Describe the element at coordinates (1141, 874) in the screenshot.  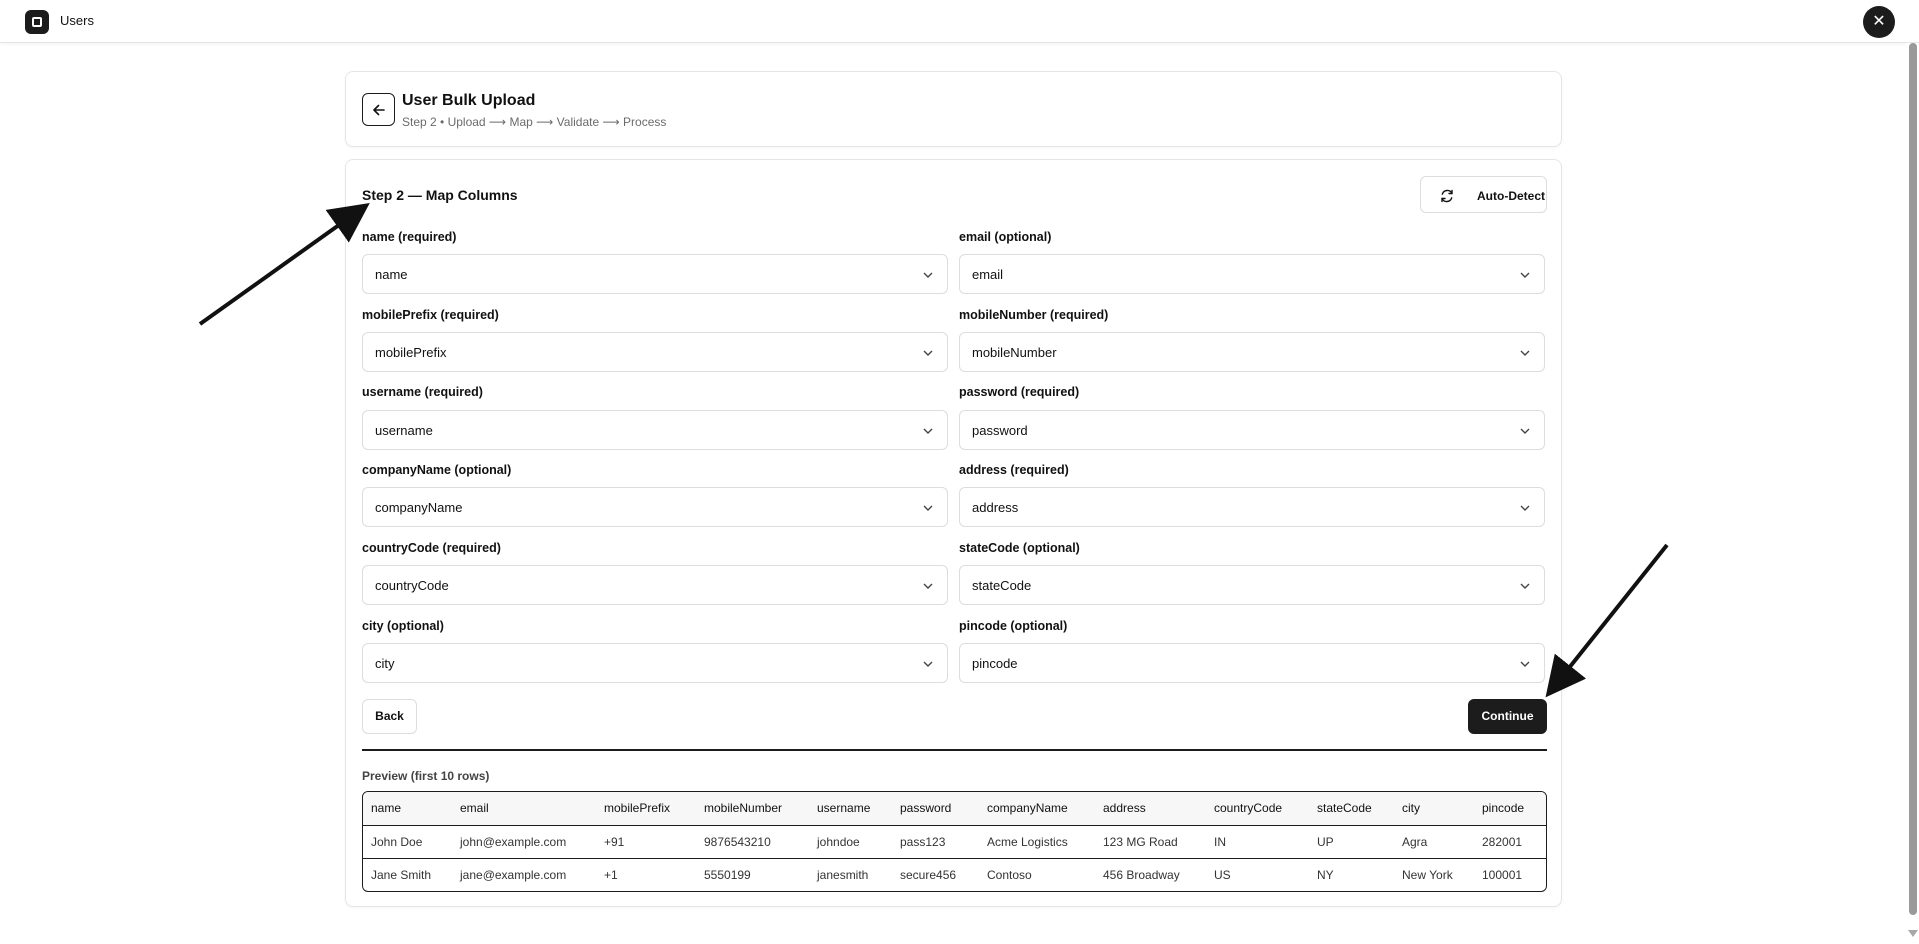
I see `table-cell: 456 Broadway` at that location.